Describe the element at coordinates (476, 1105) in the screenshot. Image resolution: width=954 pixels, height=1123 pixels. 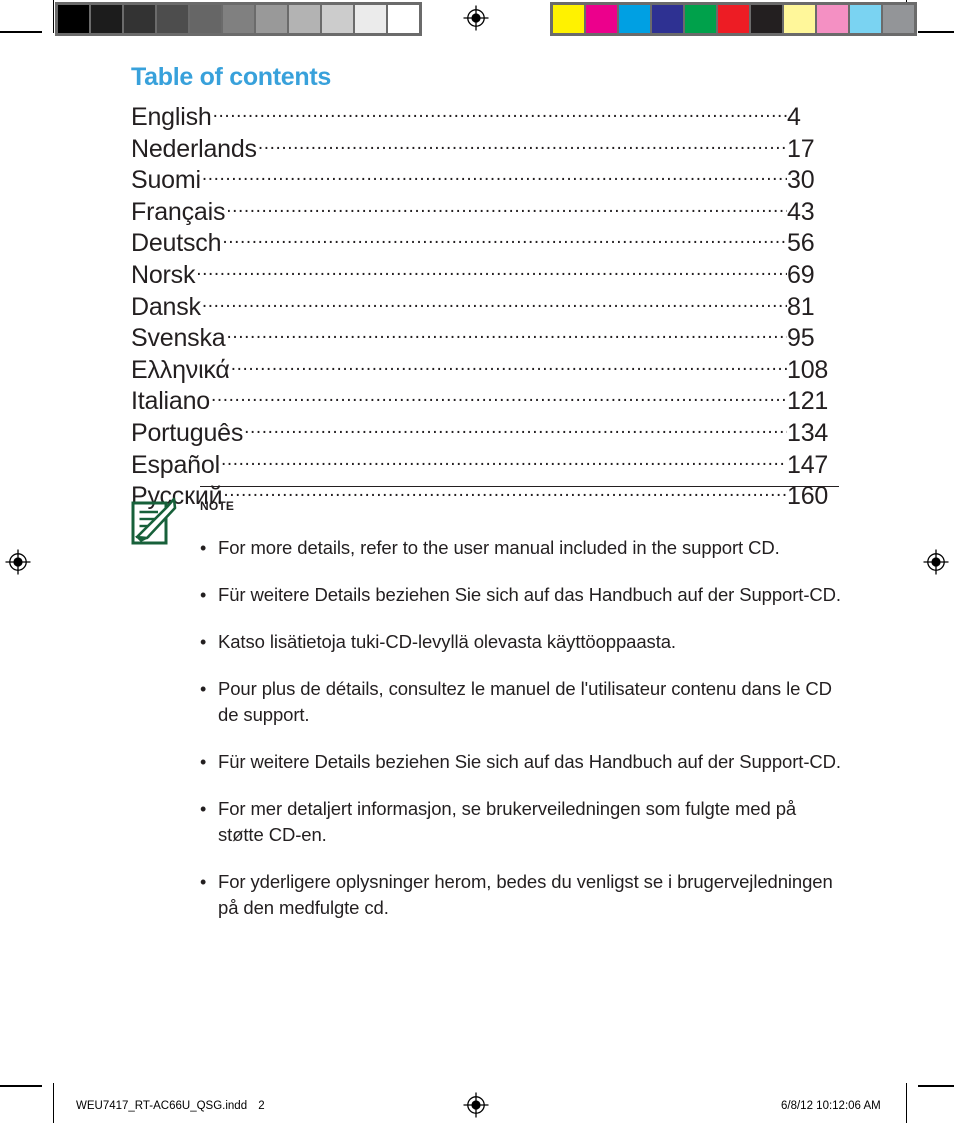
I see `registration-target-icon-bottom-center` at that location.